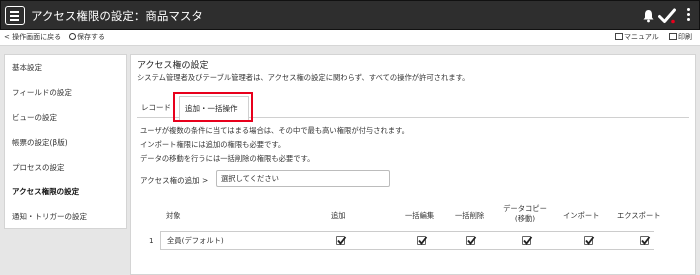 The height and width of the screenshot is (275, 700). What do you see at coordinates (581, 215) in the screenshot?
I see `column-header-import: インポート` at bounding box center [581, 215].